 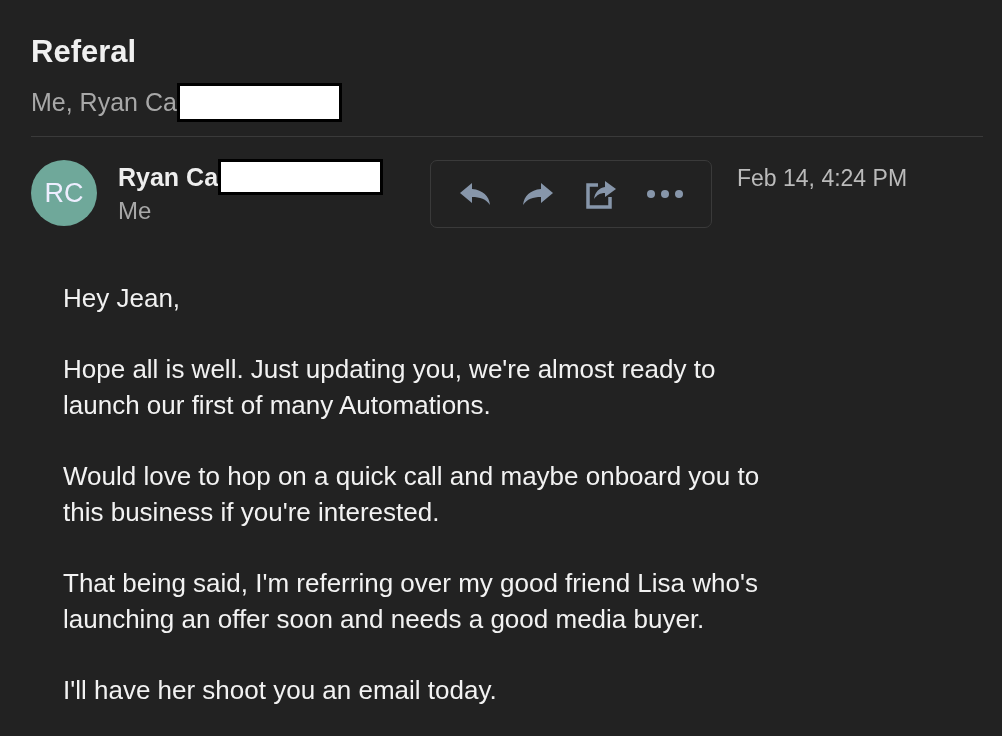 What do you see at coordinates (104, 102) in the screenshot?
I see `participants: Me, Ryan Ca` at bounding box center [104, 102].